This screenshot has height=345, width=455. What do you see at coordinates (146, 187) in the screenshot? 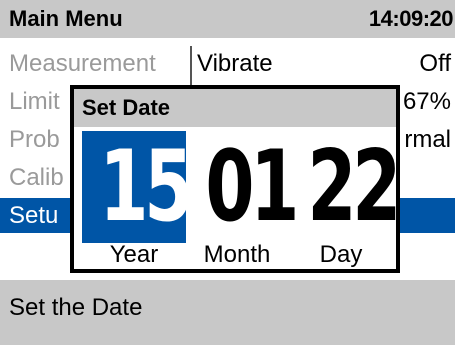
I see `year-value: 15` at bounding box center [146, 187].